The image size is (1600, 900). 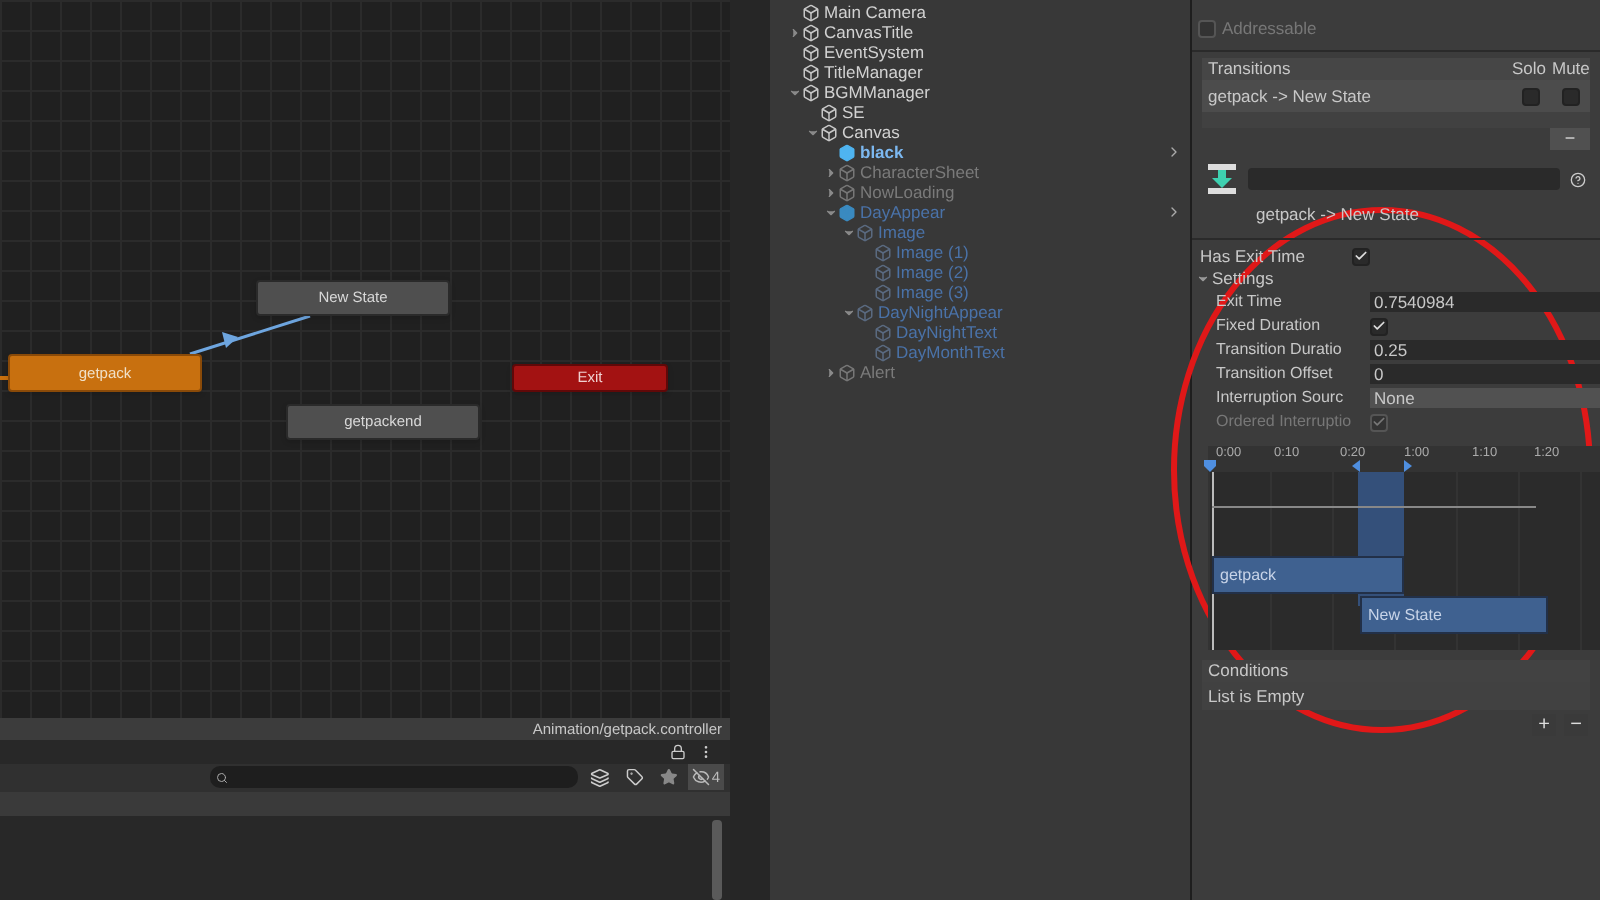 I want to click on timeline-clip: New State, so click(x=1454, y=615).